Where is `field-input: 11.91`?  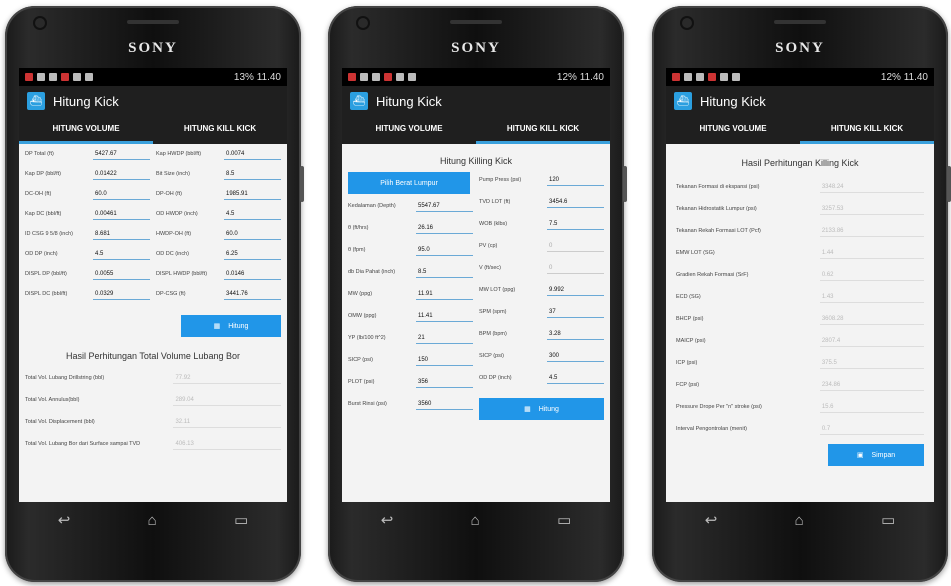 field-input: 11.91 is located at coordinates (444, 294).